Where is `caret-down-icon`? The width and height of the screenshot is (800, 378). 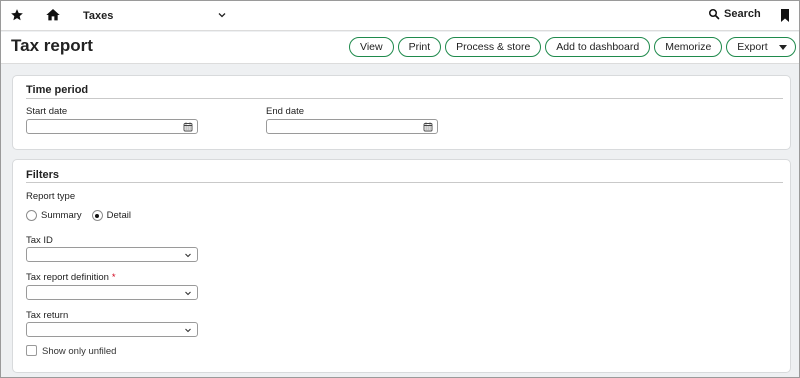
caret-down-icon is located at coordinates (782, 47).